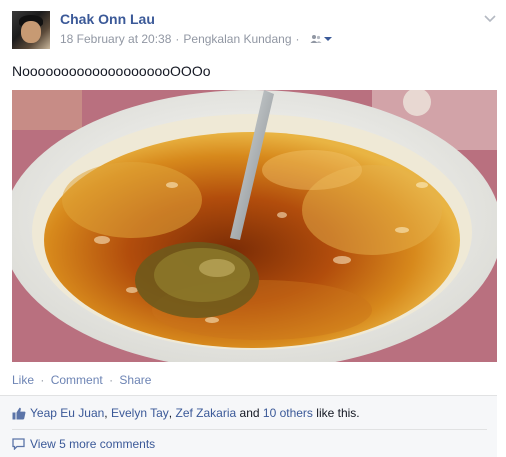 This screenshot has height=457, width=506. Describe the element at coordinates (19, 413) in the screenshot. I see `thumbs-up-icon` at that location.